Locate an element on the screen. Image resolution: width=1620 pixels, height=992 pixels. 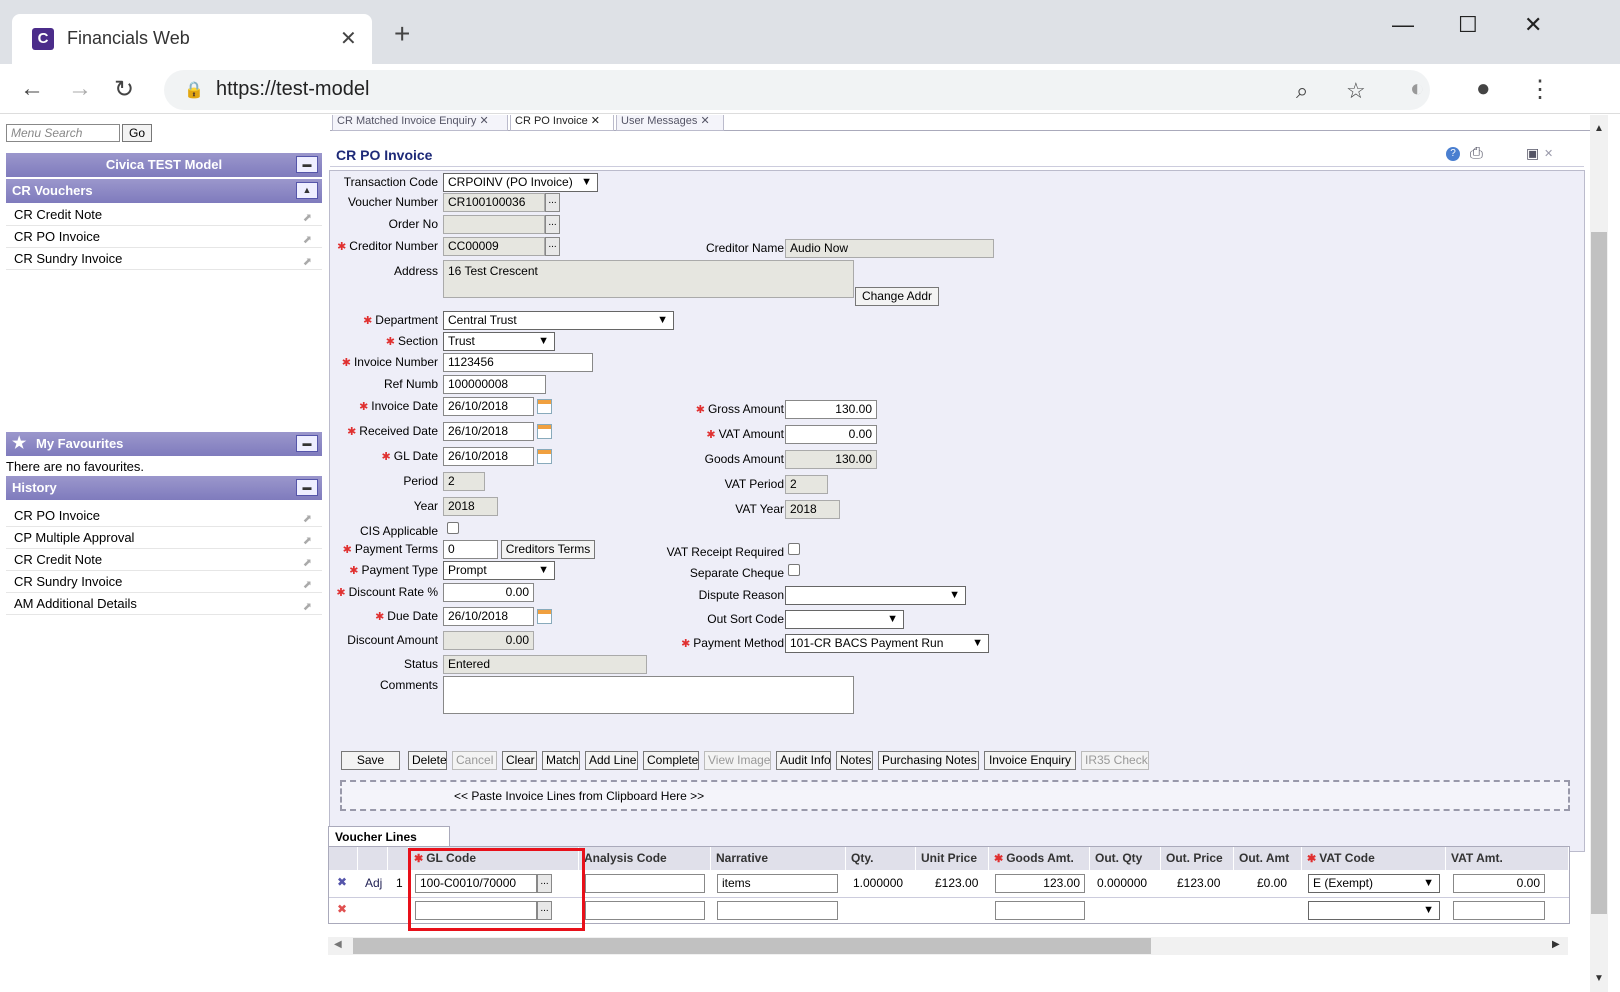
print-icon: ⎙ is located at coordinates (1476, 154).